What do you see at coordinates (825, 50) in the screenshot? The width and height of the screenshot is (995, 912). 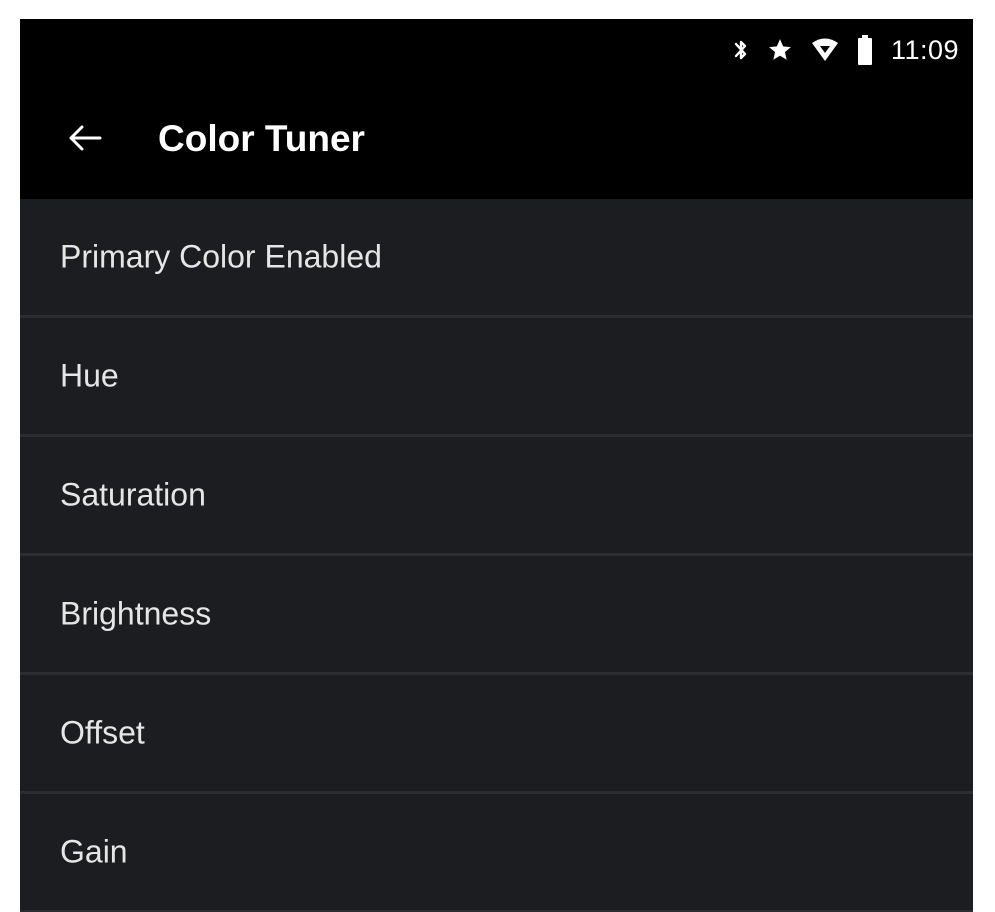 I see `wifi-icon` at bounding box center [825, 50].